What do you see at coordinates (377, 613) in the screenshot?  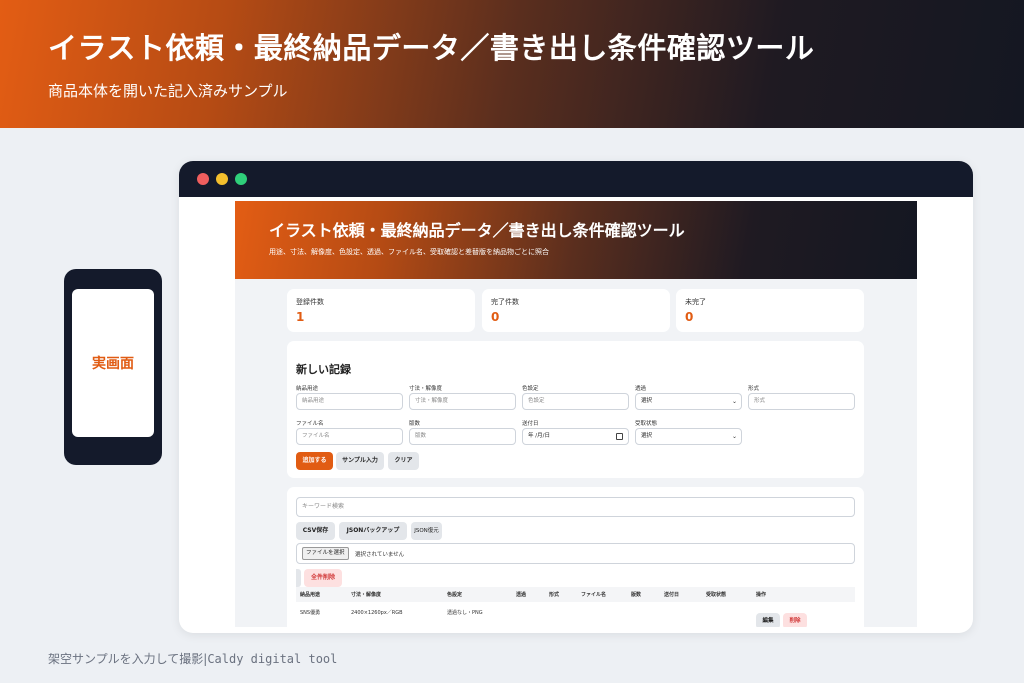 I see `cell-size: 2400×1260px／RGB` at bounding box center [377, 613].